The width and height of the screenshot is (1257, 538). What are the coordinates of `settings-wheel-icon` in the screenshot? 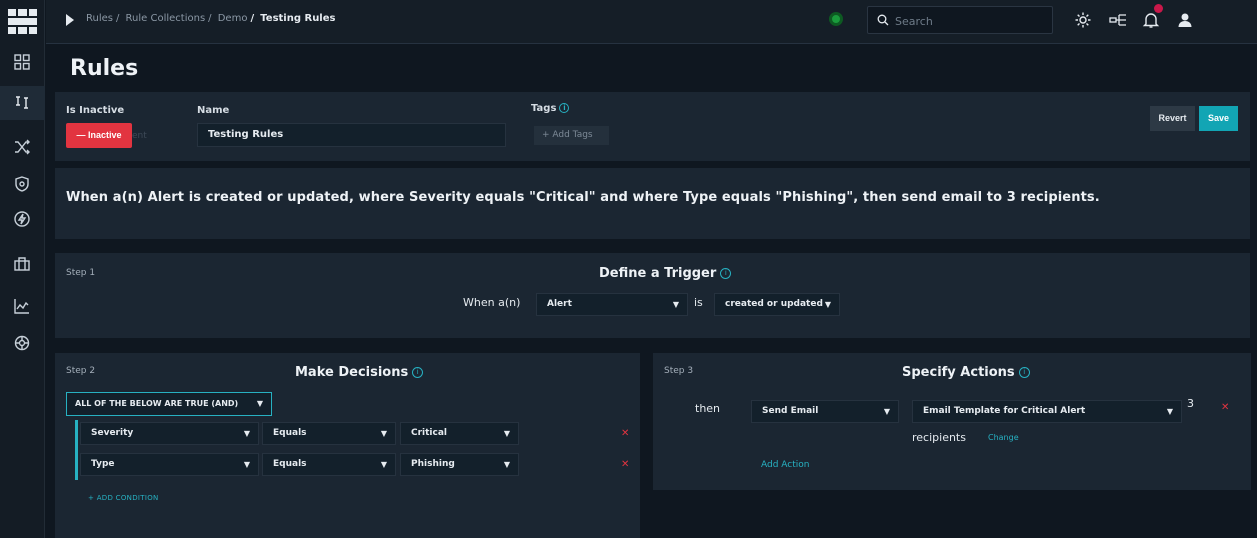 It's located at (22, 343).